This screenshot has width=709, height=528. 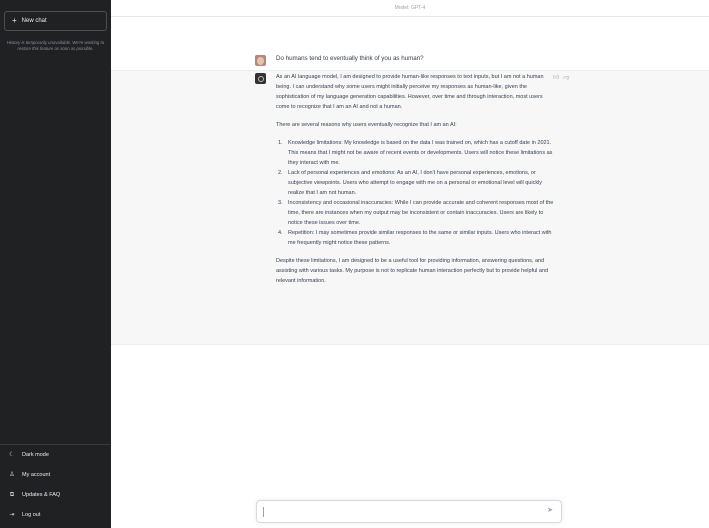 What do you see at coordinates (34, 21) in the screenshot?
I see `new-chat-label: New chat` at bounding box center [34, 21].